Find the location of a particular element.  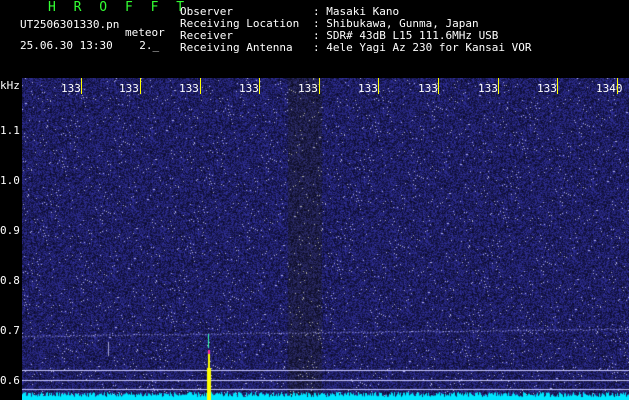

observation-datetime: 25.06.30 13:30 2._ is located at coordinates (89, 46).